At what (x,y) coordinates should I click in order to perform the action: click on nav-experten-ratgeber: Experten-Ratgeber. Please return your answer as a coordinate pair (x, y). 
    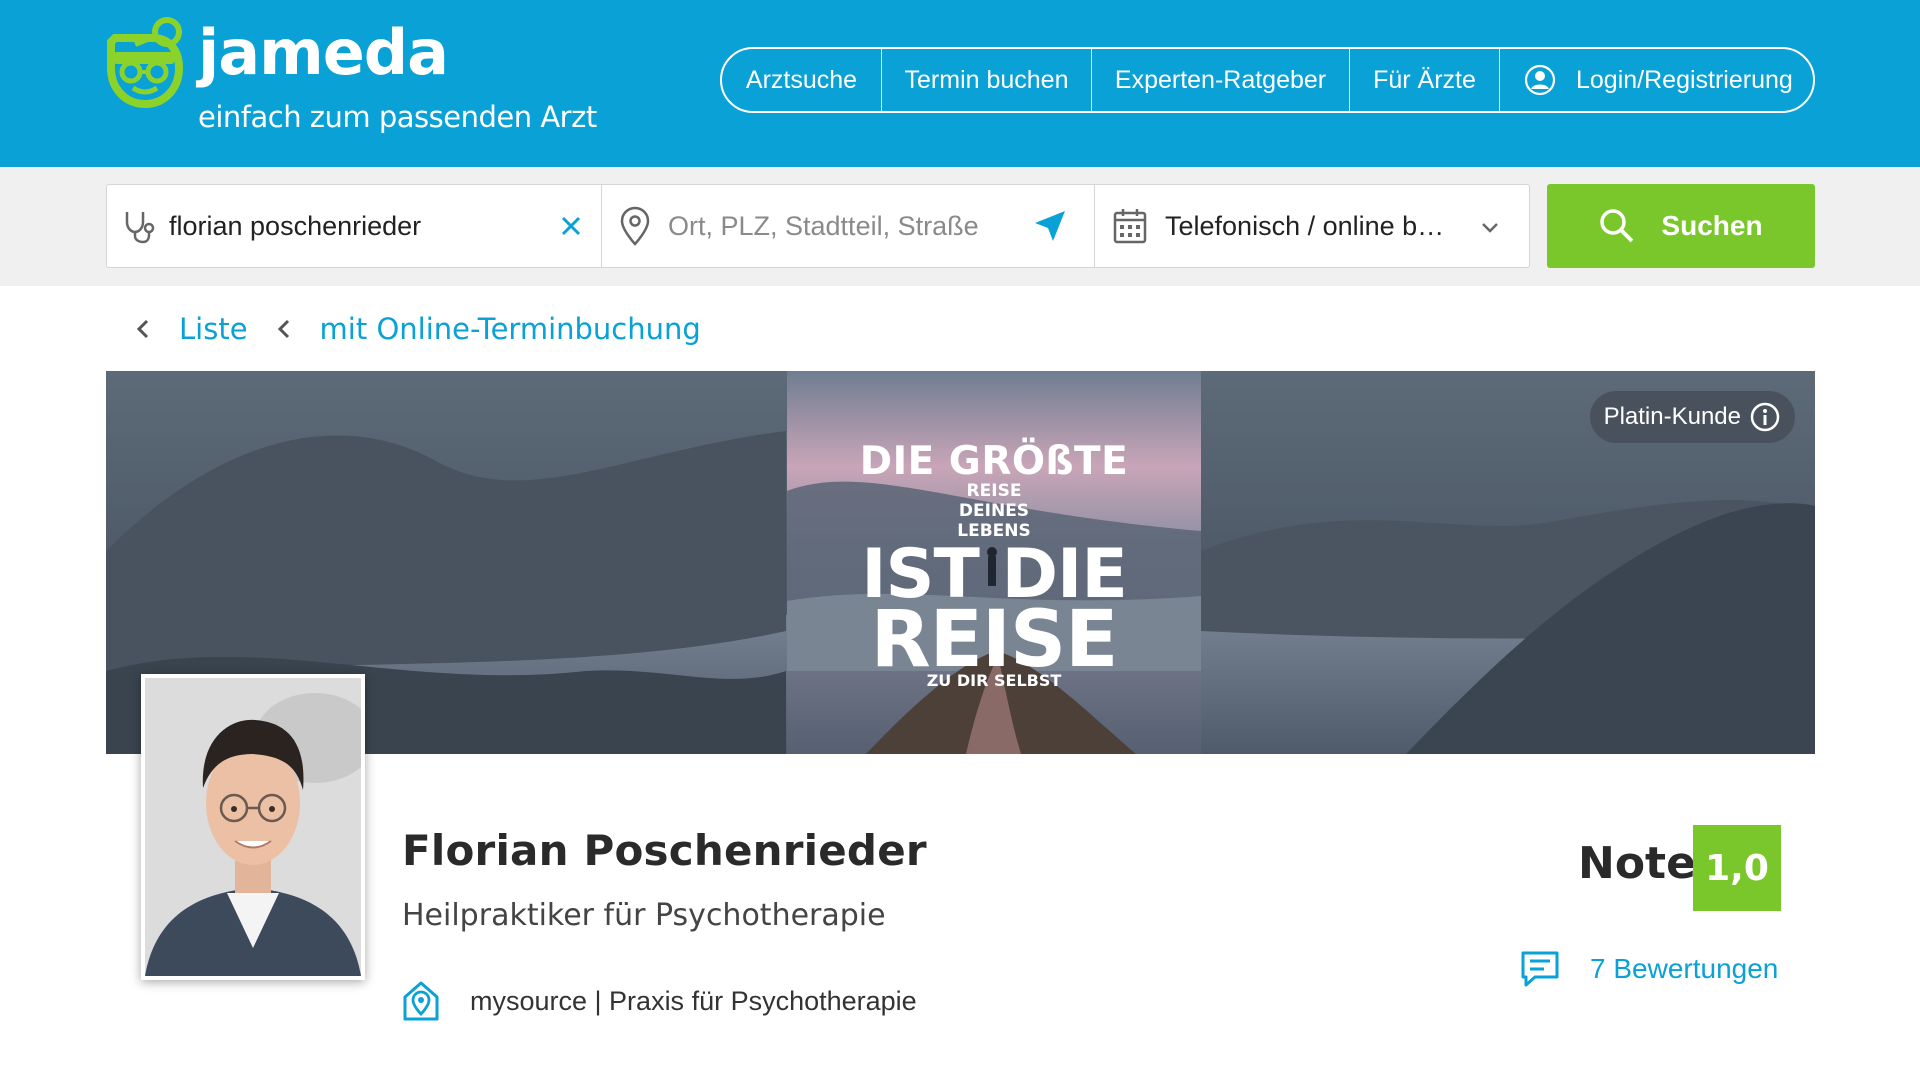
    Looking at the image, I should click on (1221, 80).